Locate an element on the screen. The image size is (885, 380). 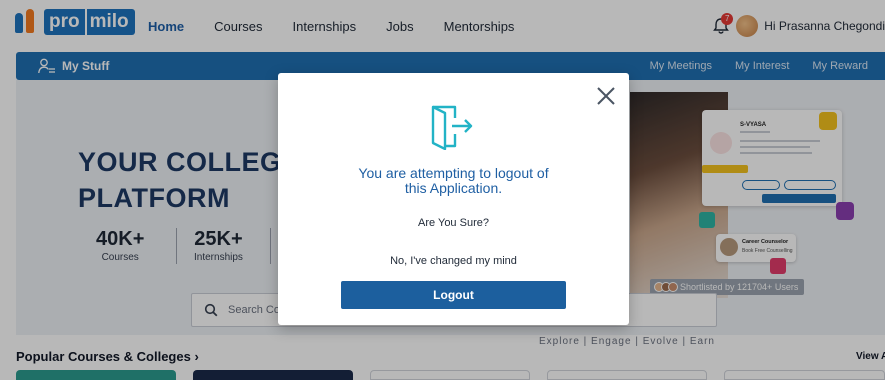
logout-button: Logout is located at coordinates (453, 295).